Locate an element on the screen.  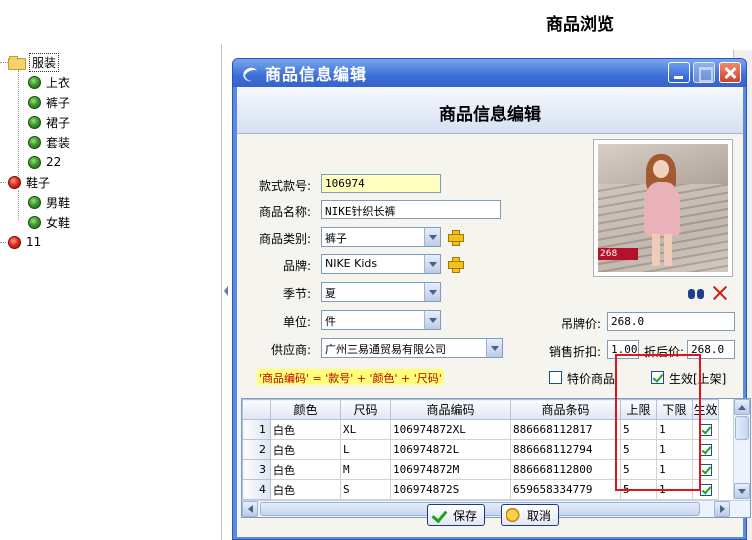
scroll-right-icon is located at coordinates (722, 509).